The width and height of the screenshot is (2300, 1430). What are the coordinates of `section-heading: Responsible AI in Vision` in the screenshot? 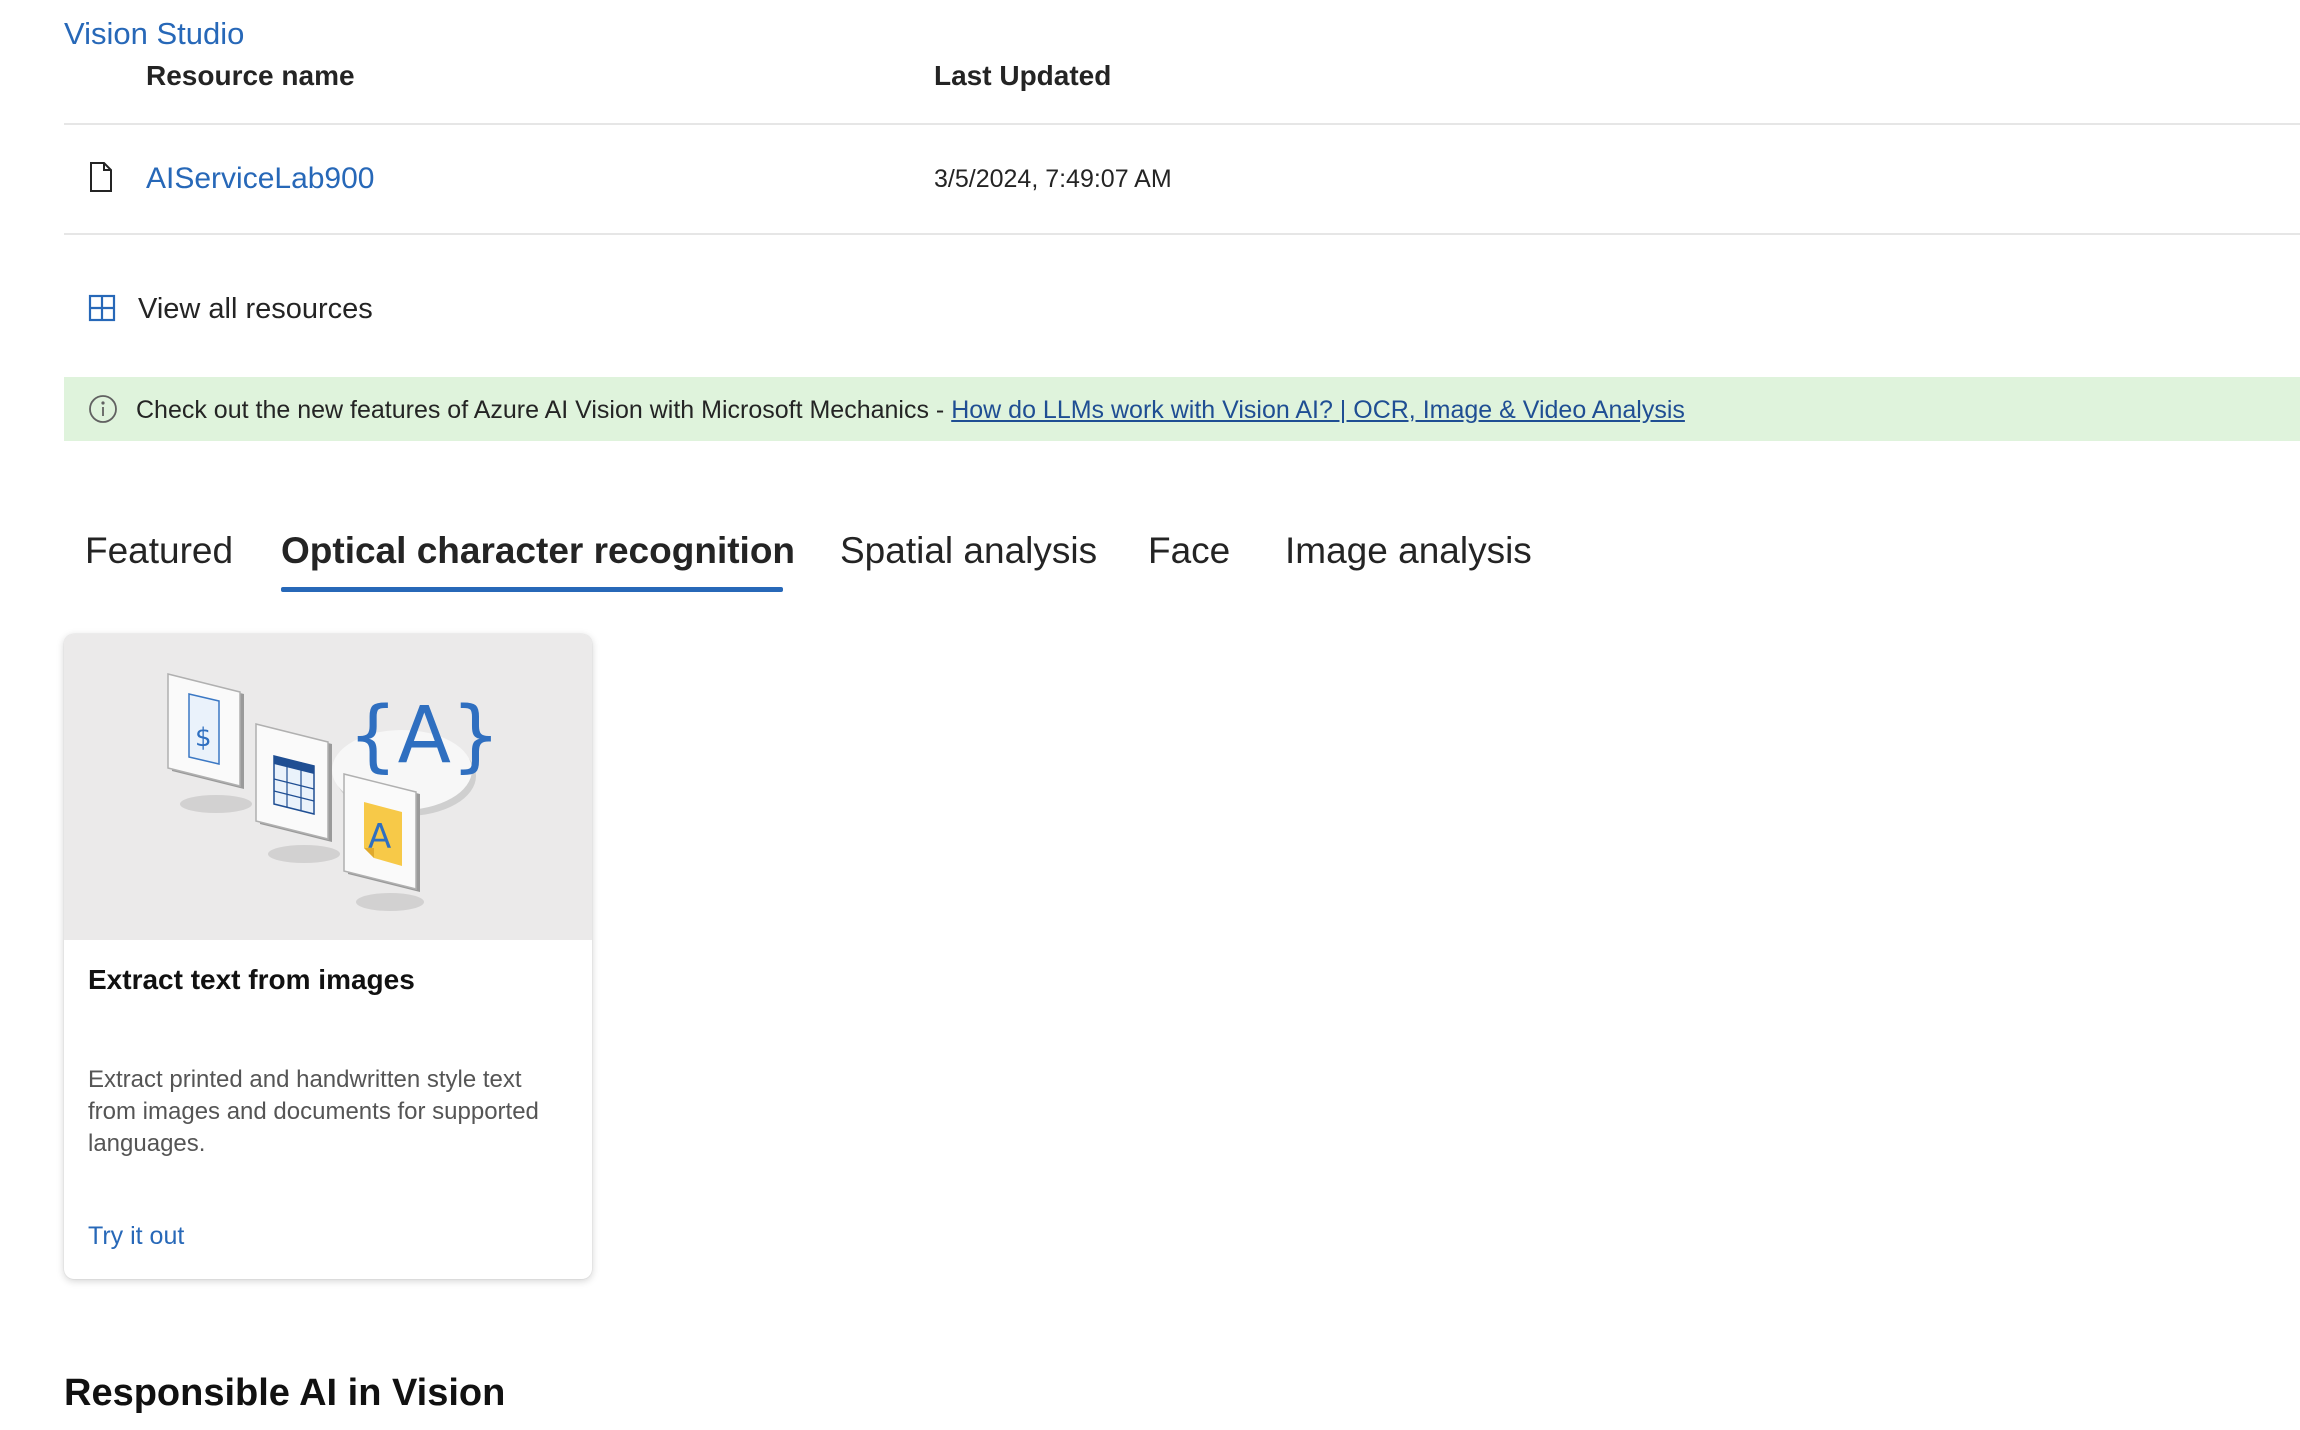 It's located at (285, 1393).